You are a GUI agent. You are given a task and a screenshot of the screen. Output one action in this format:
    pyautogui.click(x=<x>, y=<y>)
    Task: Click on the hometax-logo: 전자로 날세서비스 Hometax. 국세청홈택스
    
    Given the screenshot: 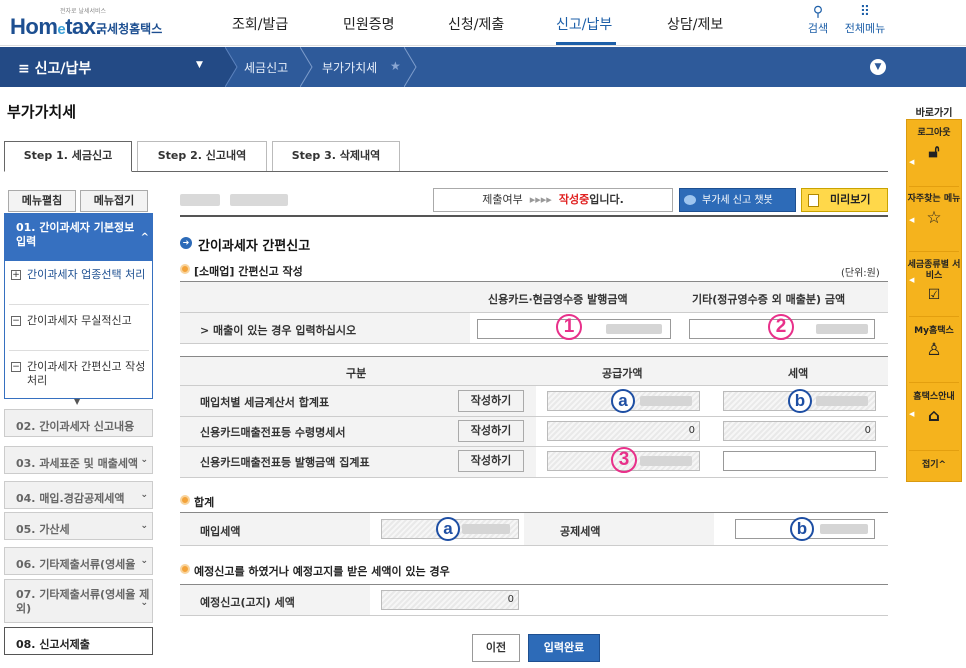 What is the action you would take?
    pyautogui.click(x=95, y=23)
    